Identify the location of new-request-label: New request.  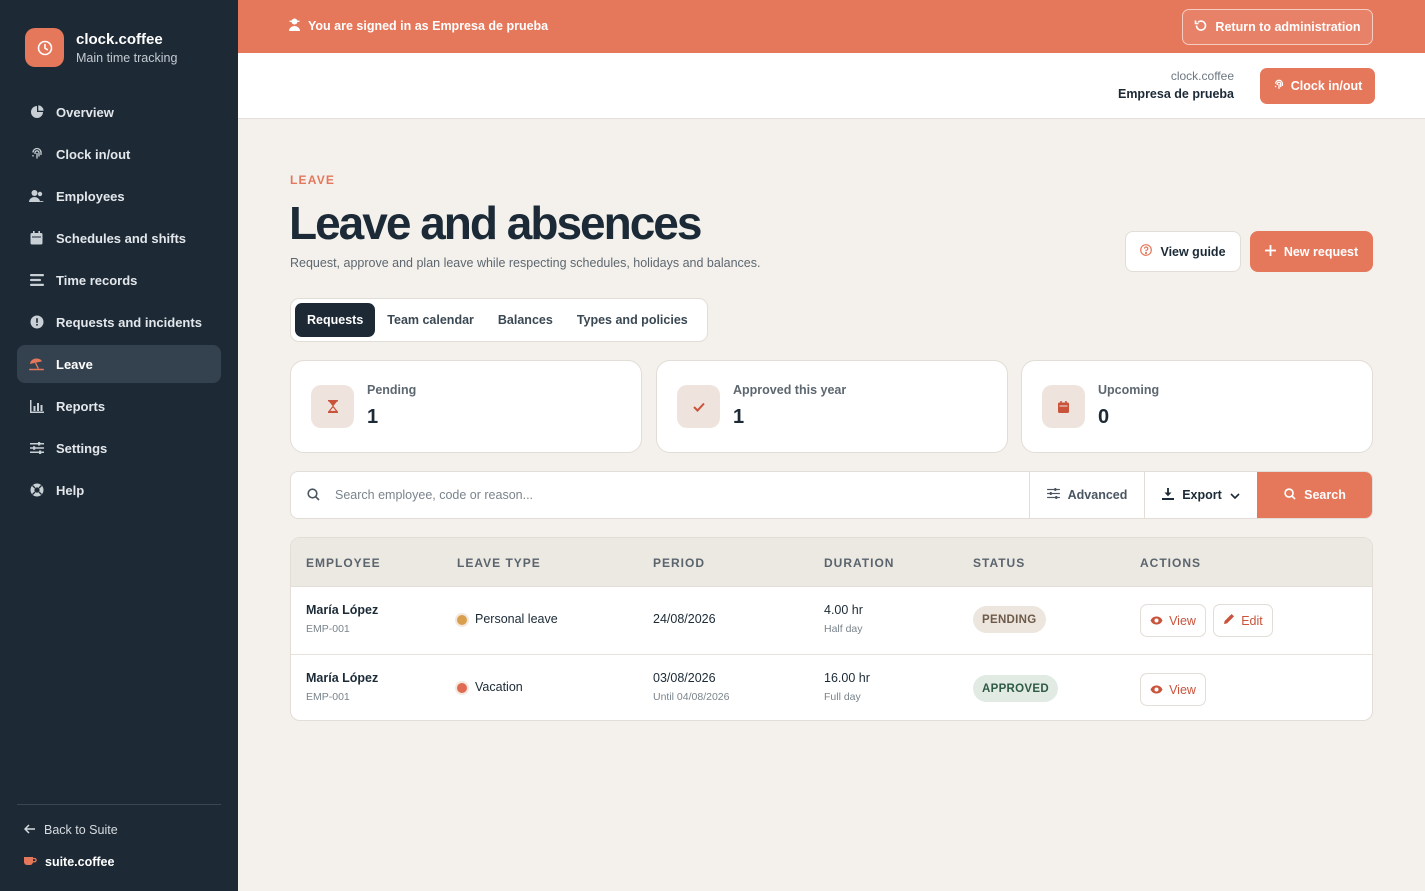
(1321, 251).